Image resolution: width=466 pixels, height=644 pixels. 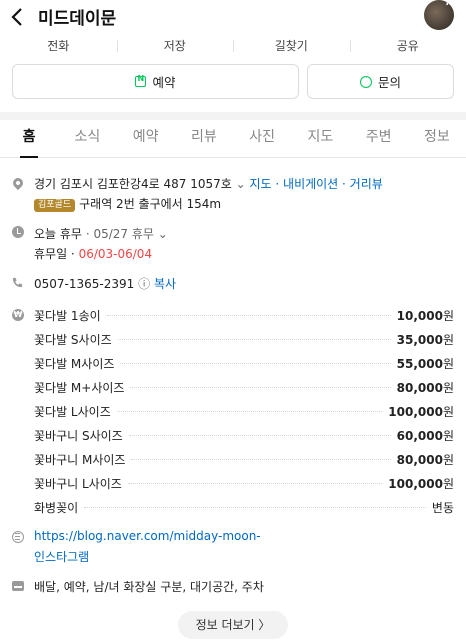 I want to click on call-action: 전화, so click(x=58, y=47).